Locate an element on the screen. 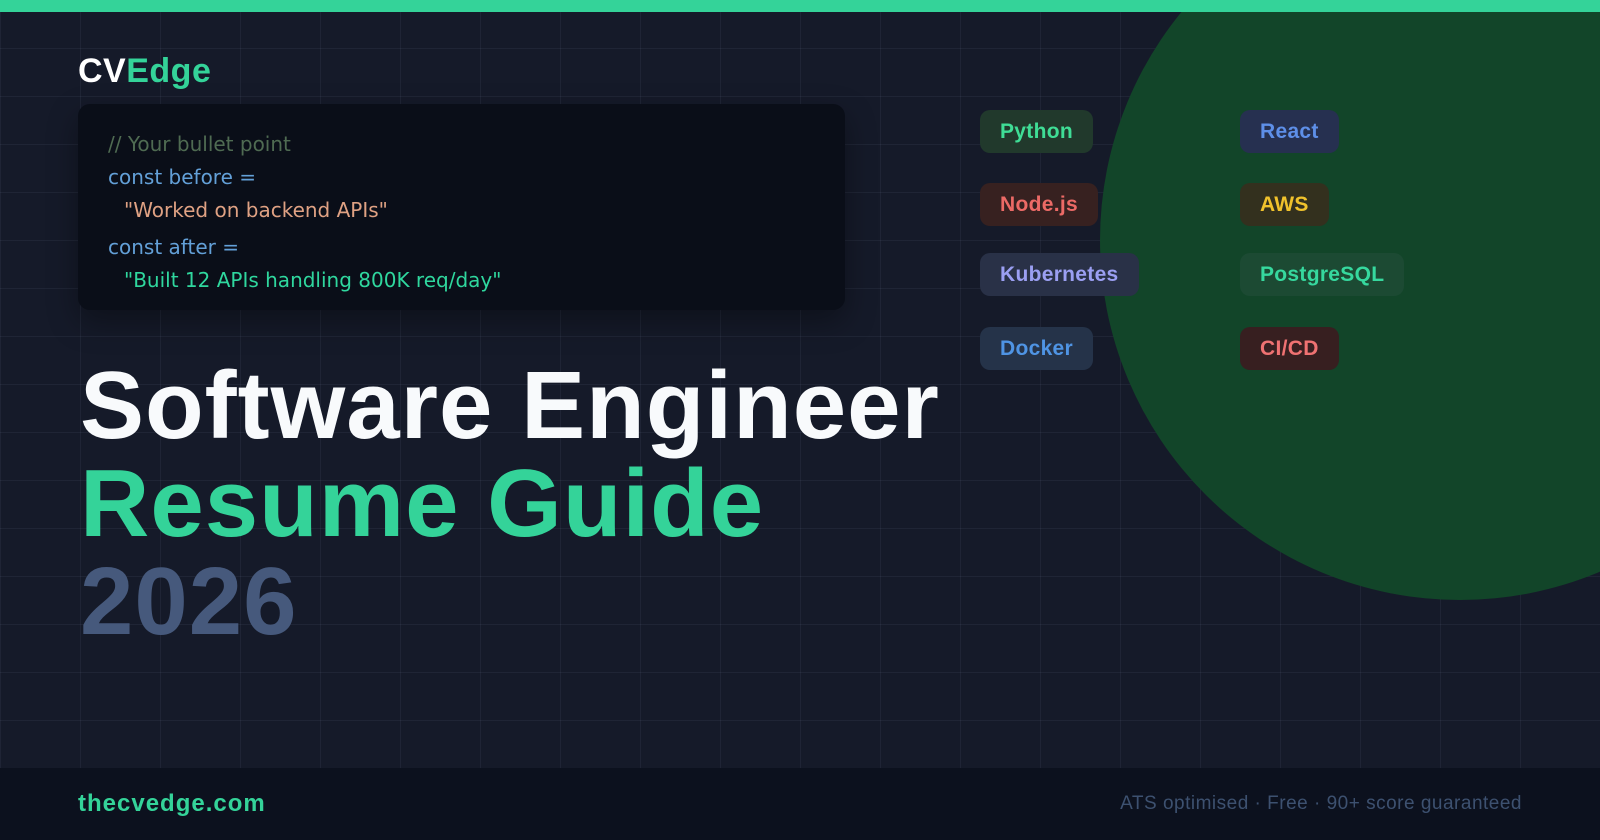 The image size is (1600, 840). site-url: thecvedge.com is located at coordinates (172, 803).